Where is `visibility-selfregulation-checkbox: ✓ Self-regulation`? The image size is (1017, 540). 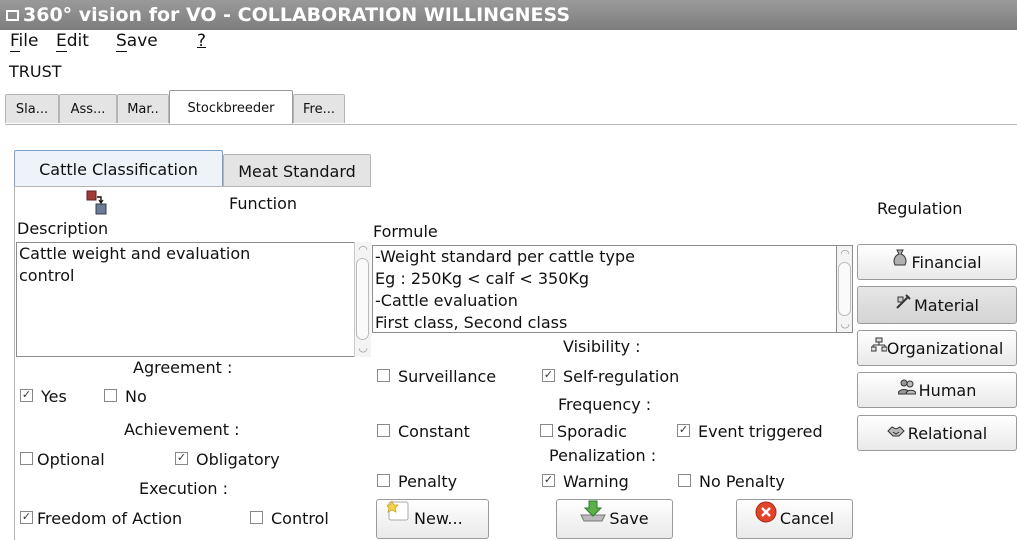
visibility-selfregulation-checkbox: ✓ Self-regulation is located at coordinates (610, 377).